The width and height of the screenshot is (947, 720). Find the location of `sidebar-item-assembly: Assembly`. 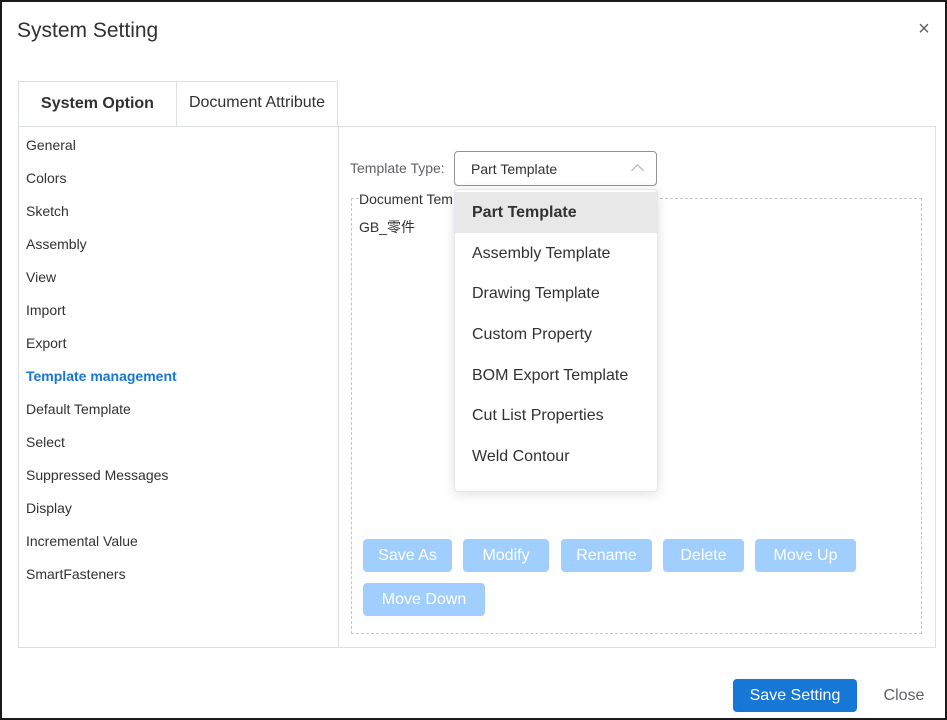

sidebar-item-assembly: Assembly is located at coordinates (56, 244).